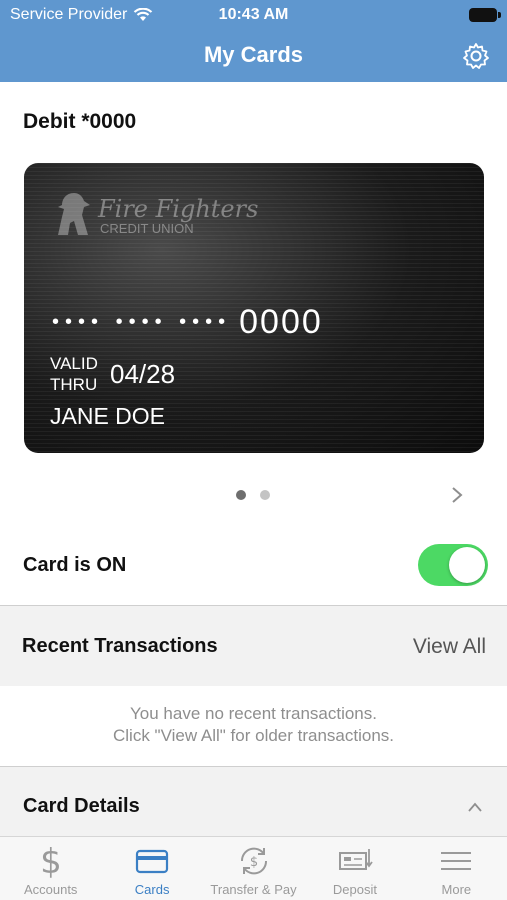  What do you see at coordinates (253, 572) in the screenshot?
I see `card-status-row: Card is ON` at bounding box center [253, 572].